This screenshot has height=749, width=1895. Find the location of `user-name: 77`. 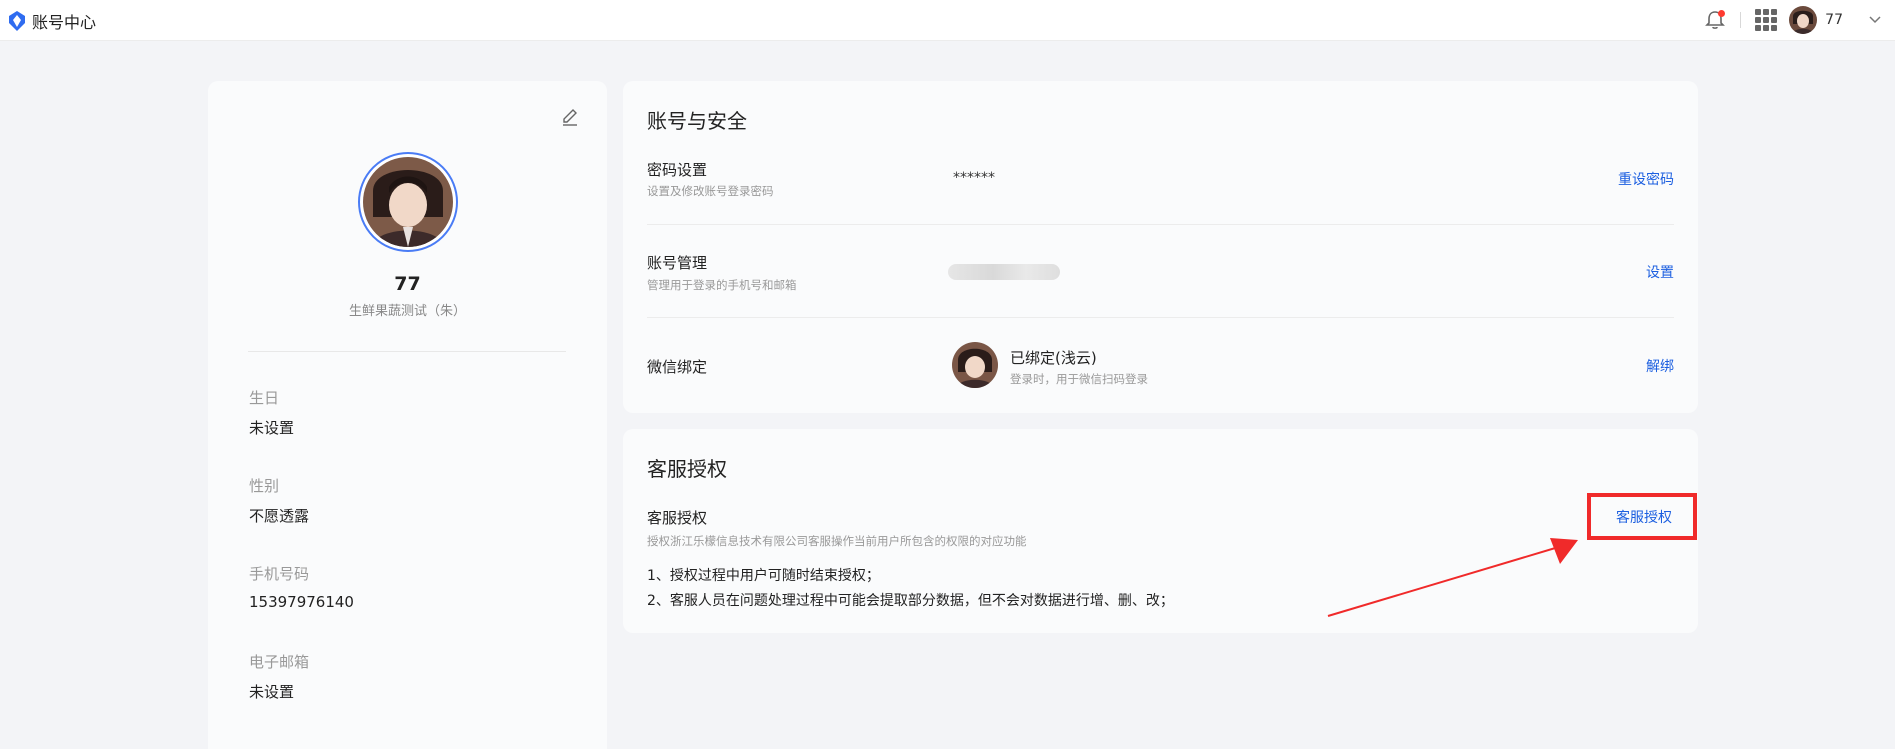

user-name: 77 is located at coordinates (1834, 20).